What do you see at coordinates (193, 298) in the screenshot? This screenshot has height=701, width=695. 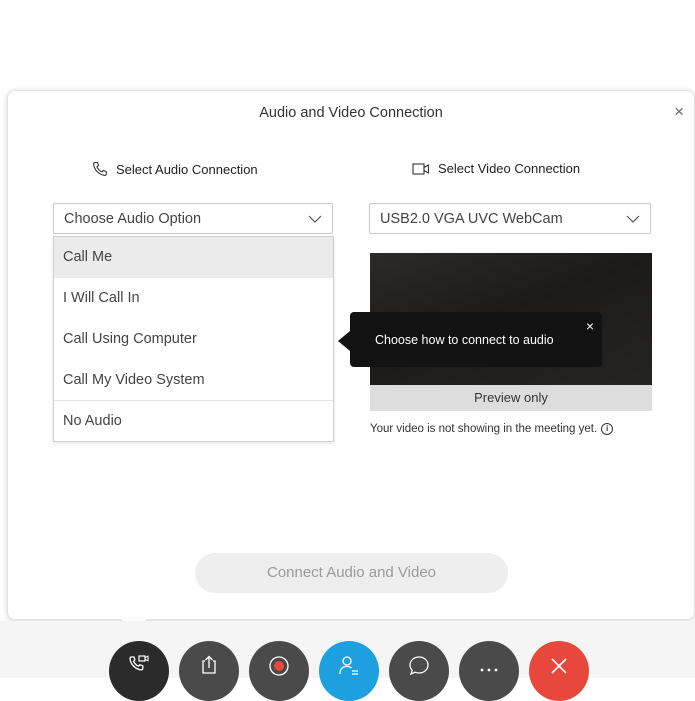 I see `audio-option-call-in: I Will Call In` at bounding box center [193, 298].